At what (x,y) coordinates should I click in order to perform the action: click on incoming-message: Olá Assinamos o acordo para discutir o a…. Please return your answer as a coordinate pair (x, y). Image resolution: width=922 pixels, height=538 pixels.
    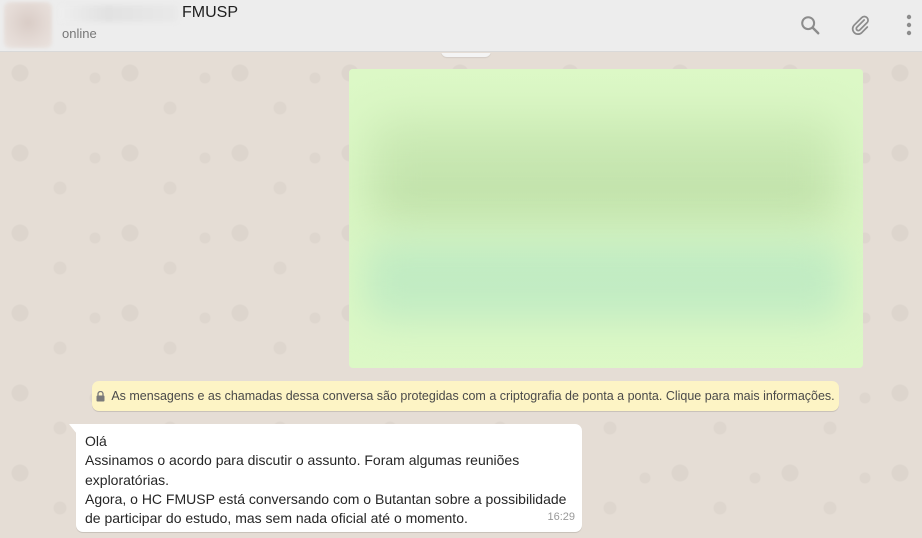
    Looking at the image, I should click on (325, 478).